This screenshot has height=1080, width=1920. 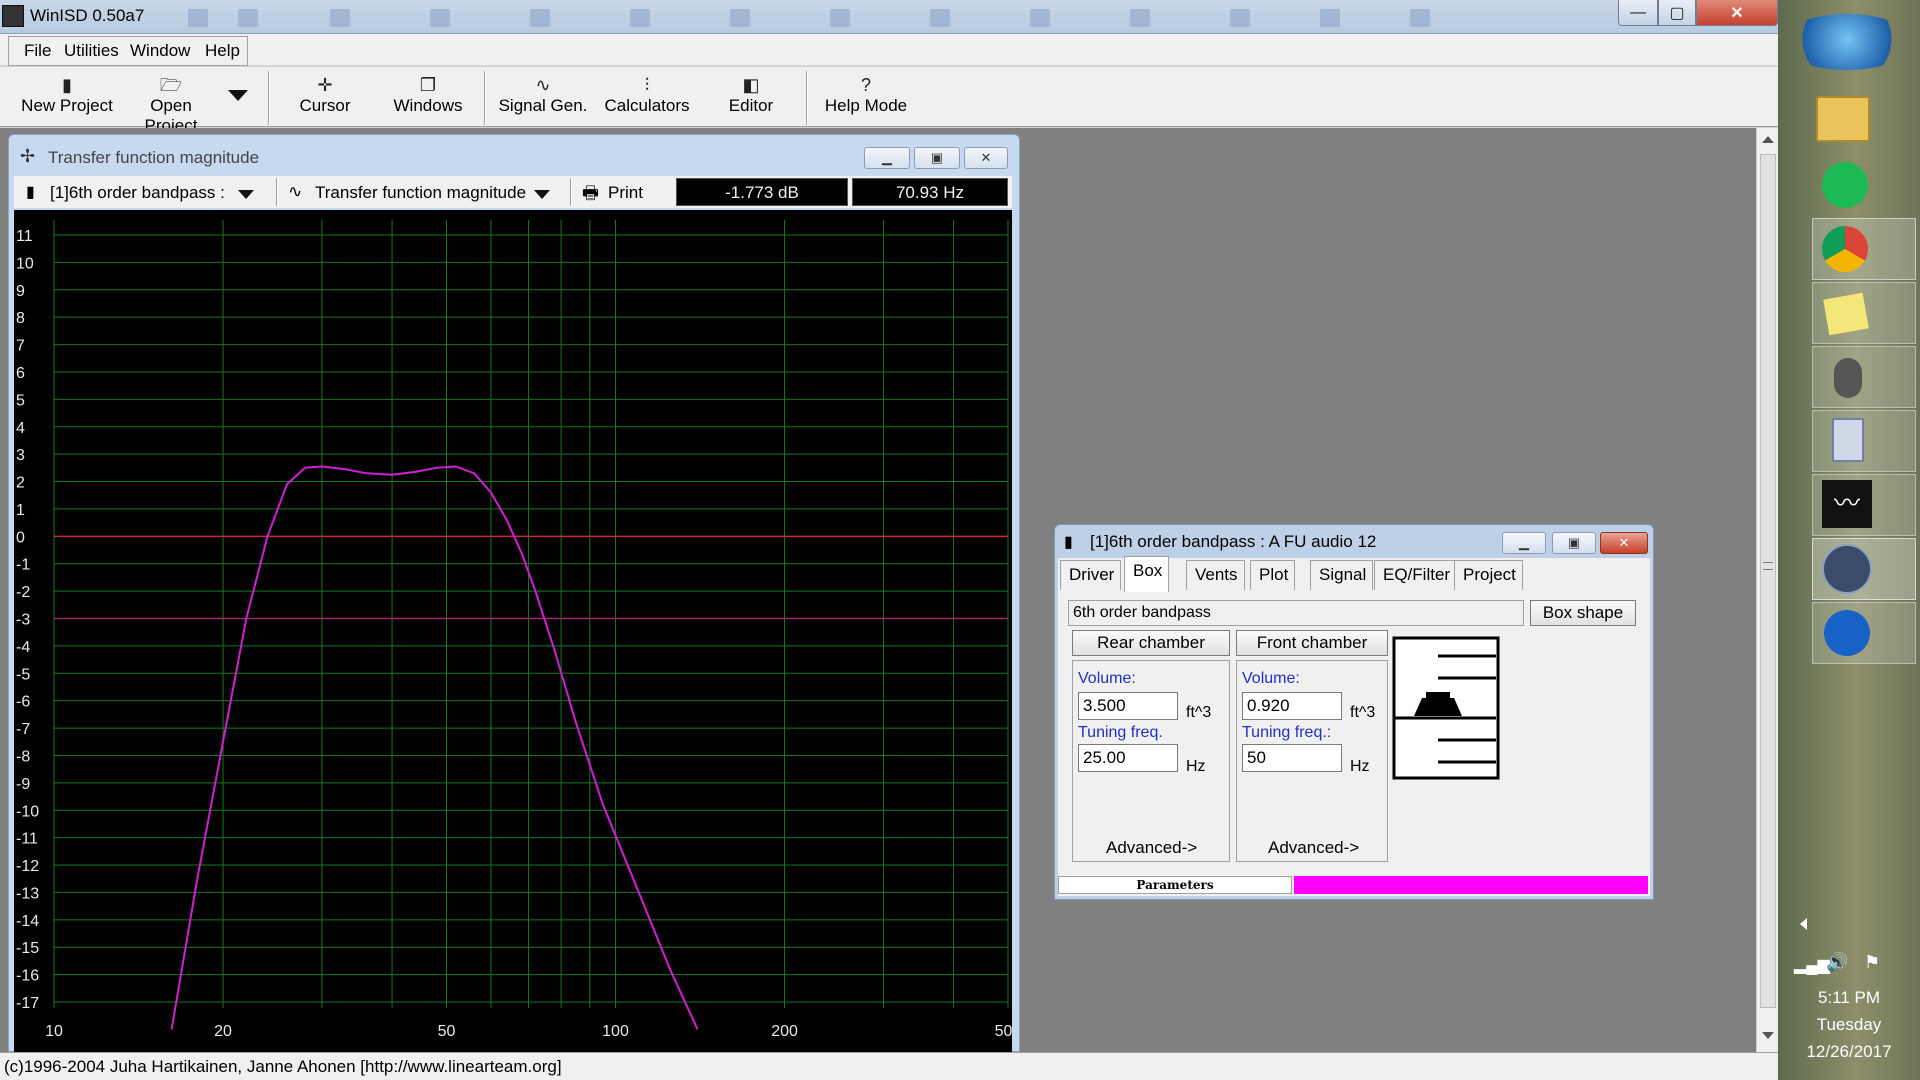 I want to click on editor-button: ◧ Editor, so click(x=751, y=100).